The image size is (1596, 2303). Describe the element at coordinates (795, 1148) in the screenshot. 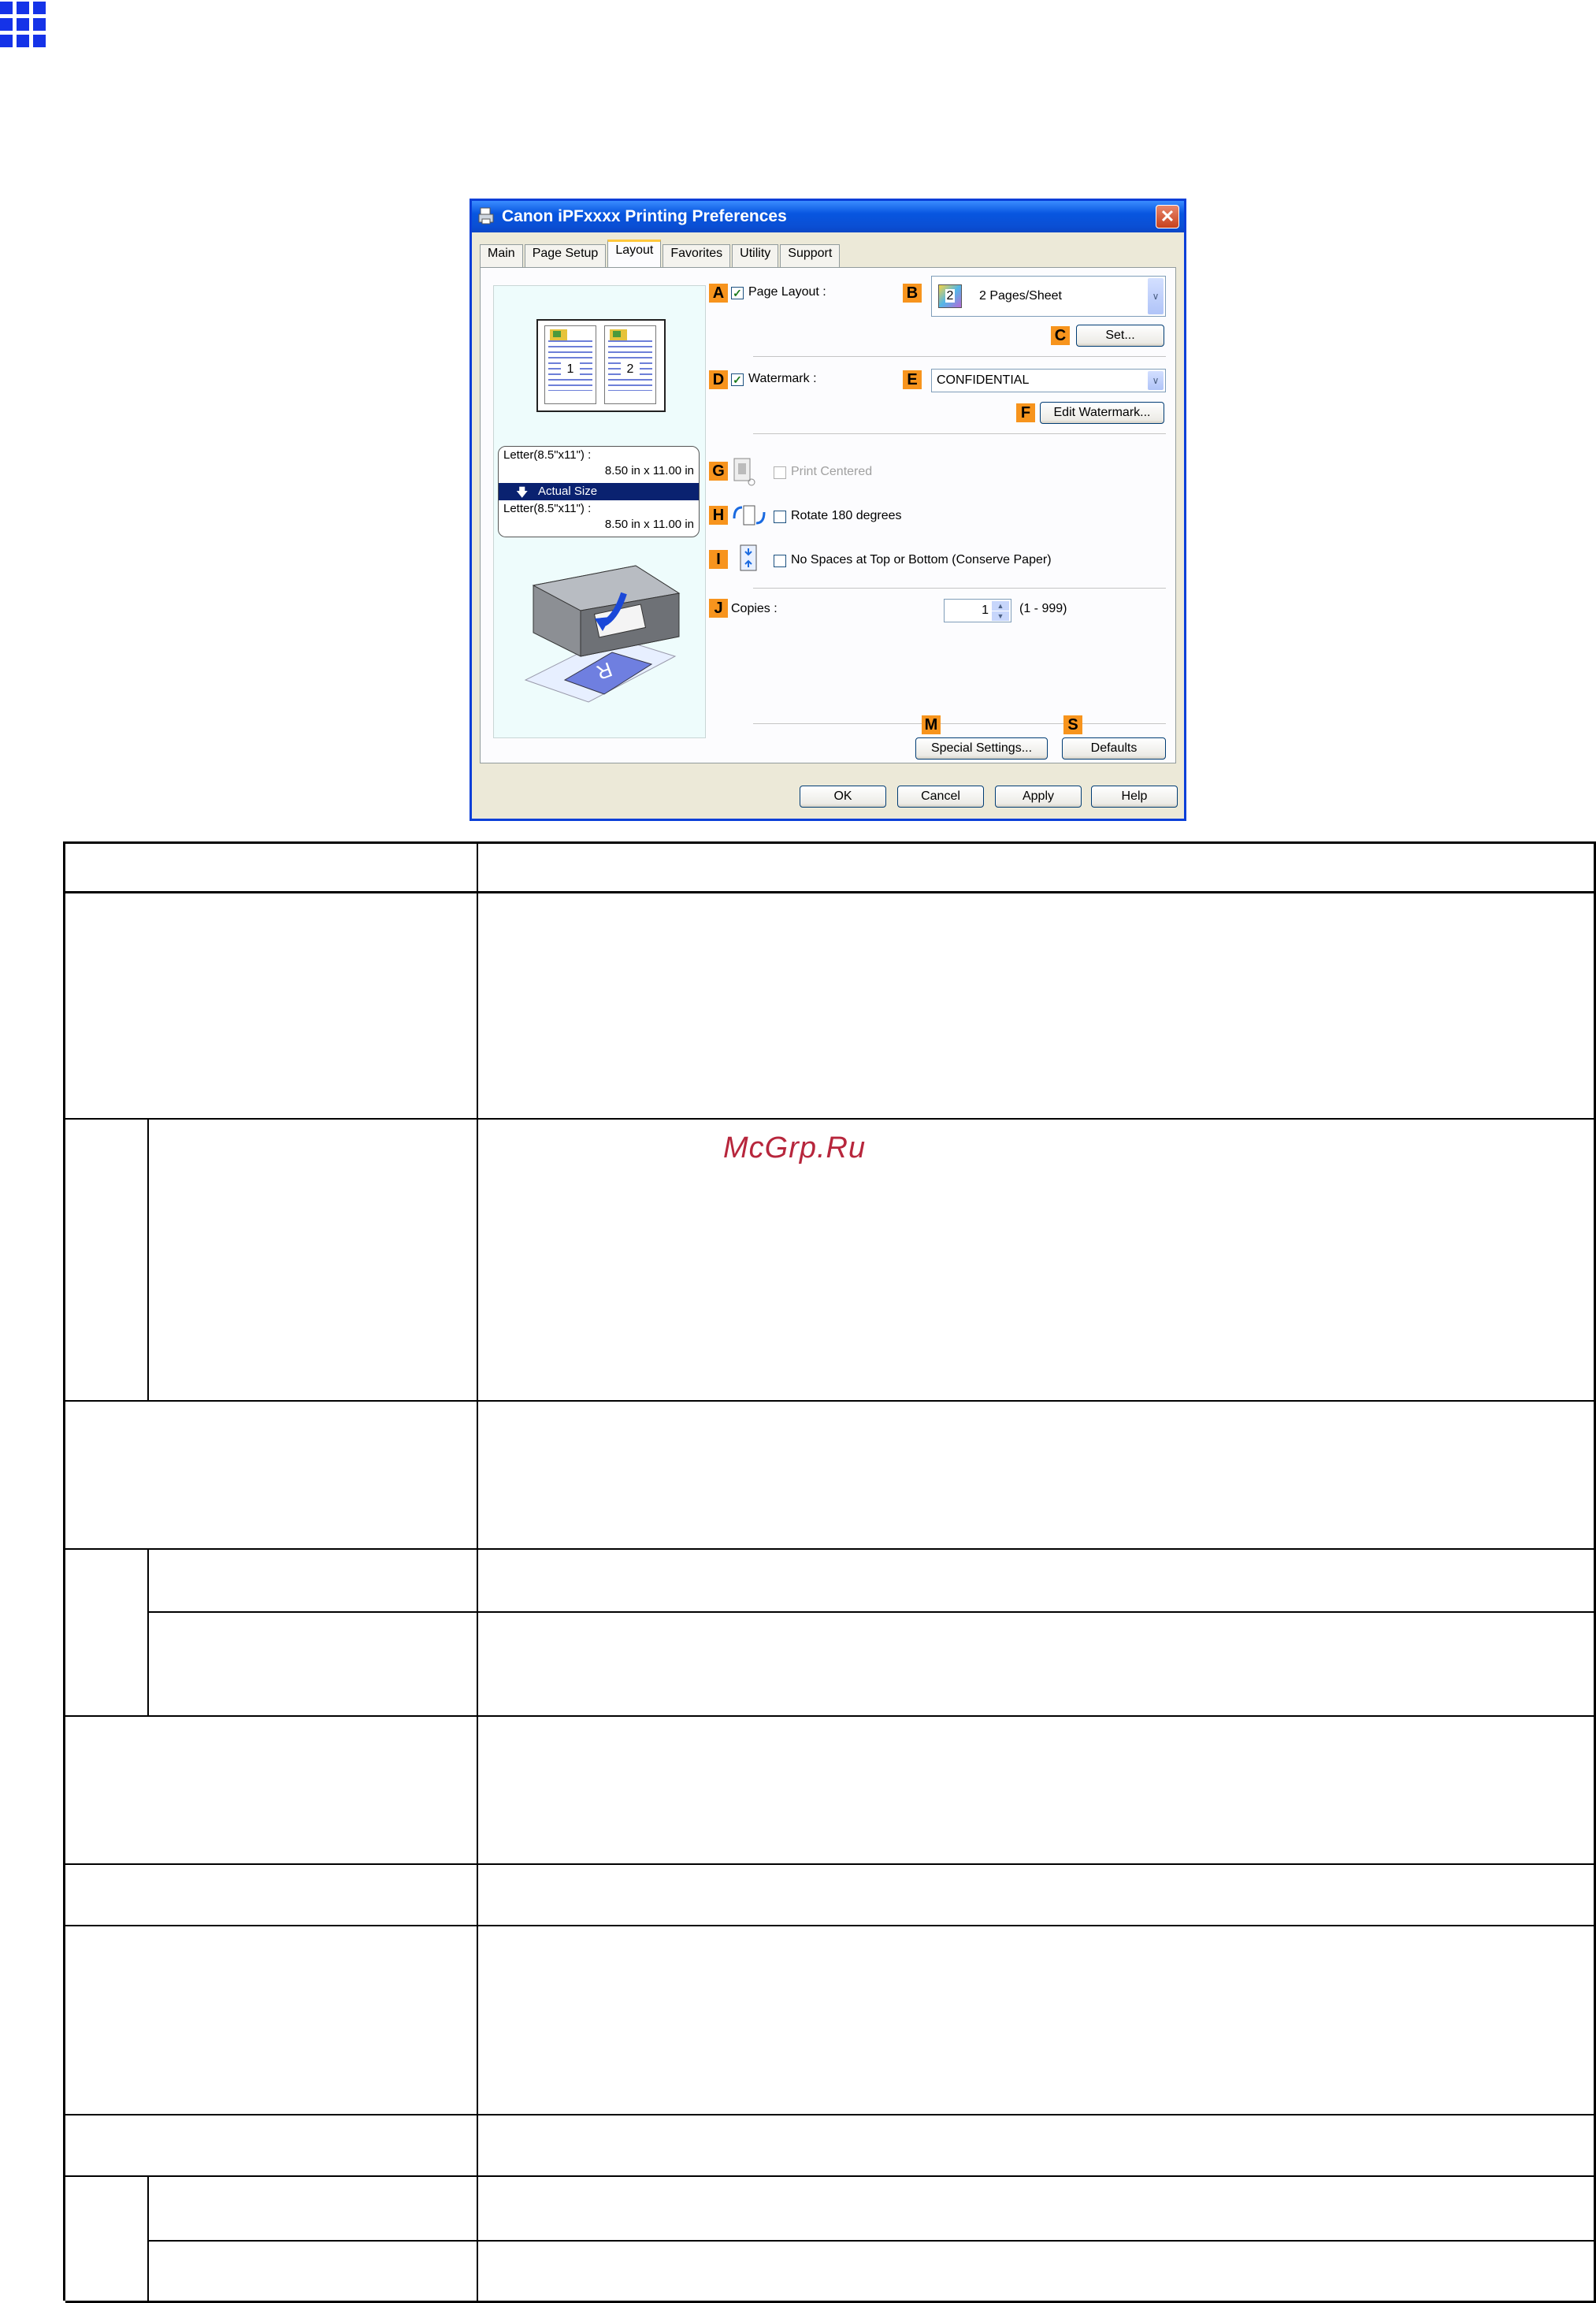

I see `watermark-text: McGrp.Ru` at that location.